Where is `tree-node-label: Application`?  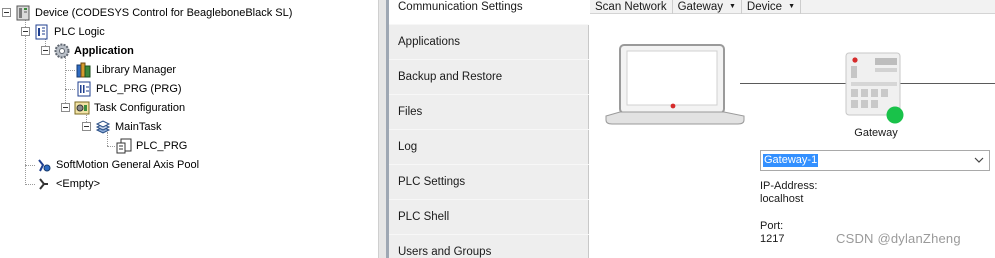
tree-node-label: Application is located at coordinates (104, 50).